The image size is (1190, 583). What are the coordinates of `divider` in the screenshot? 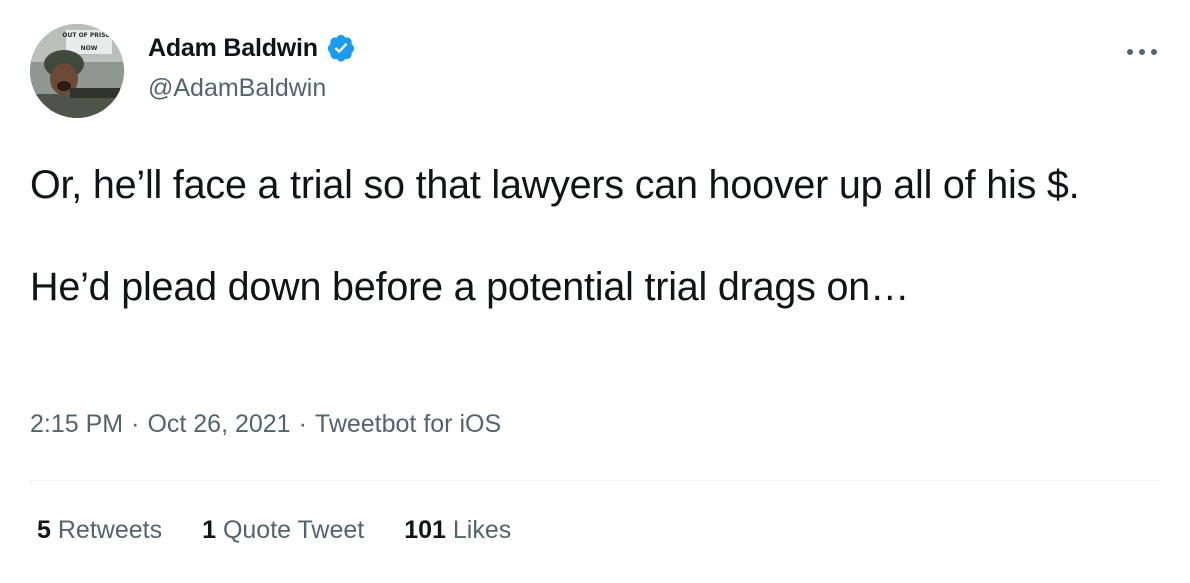 It's located at (595, 480).